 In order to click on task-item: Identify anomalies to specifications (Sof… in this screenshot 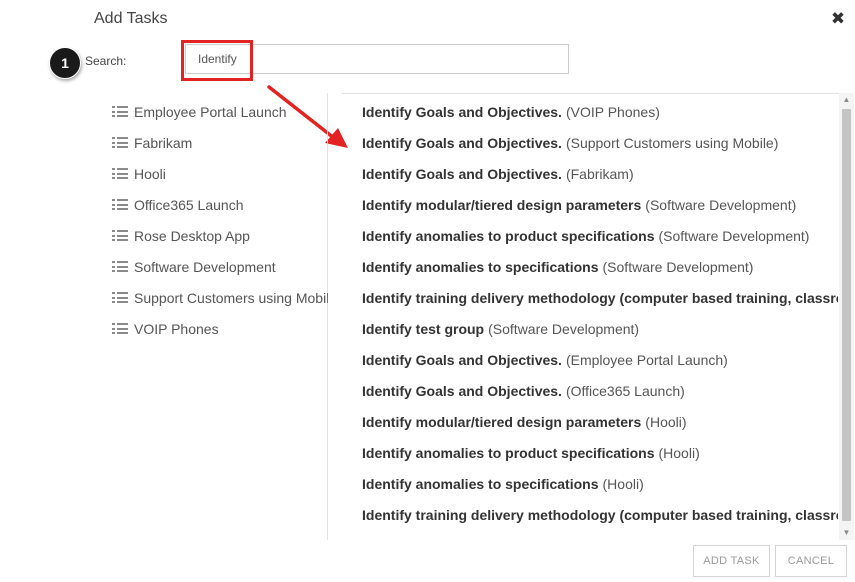, I will do `click(600, 266)`.